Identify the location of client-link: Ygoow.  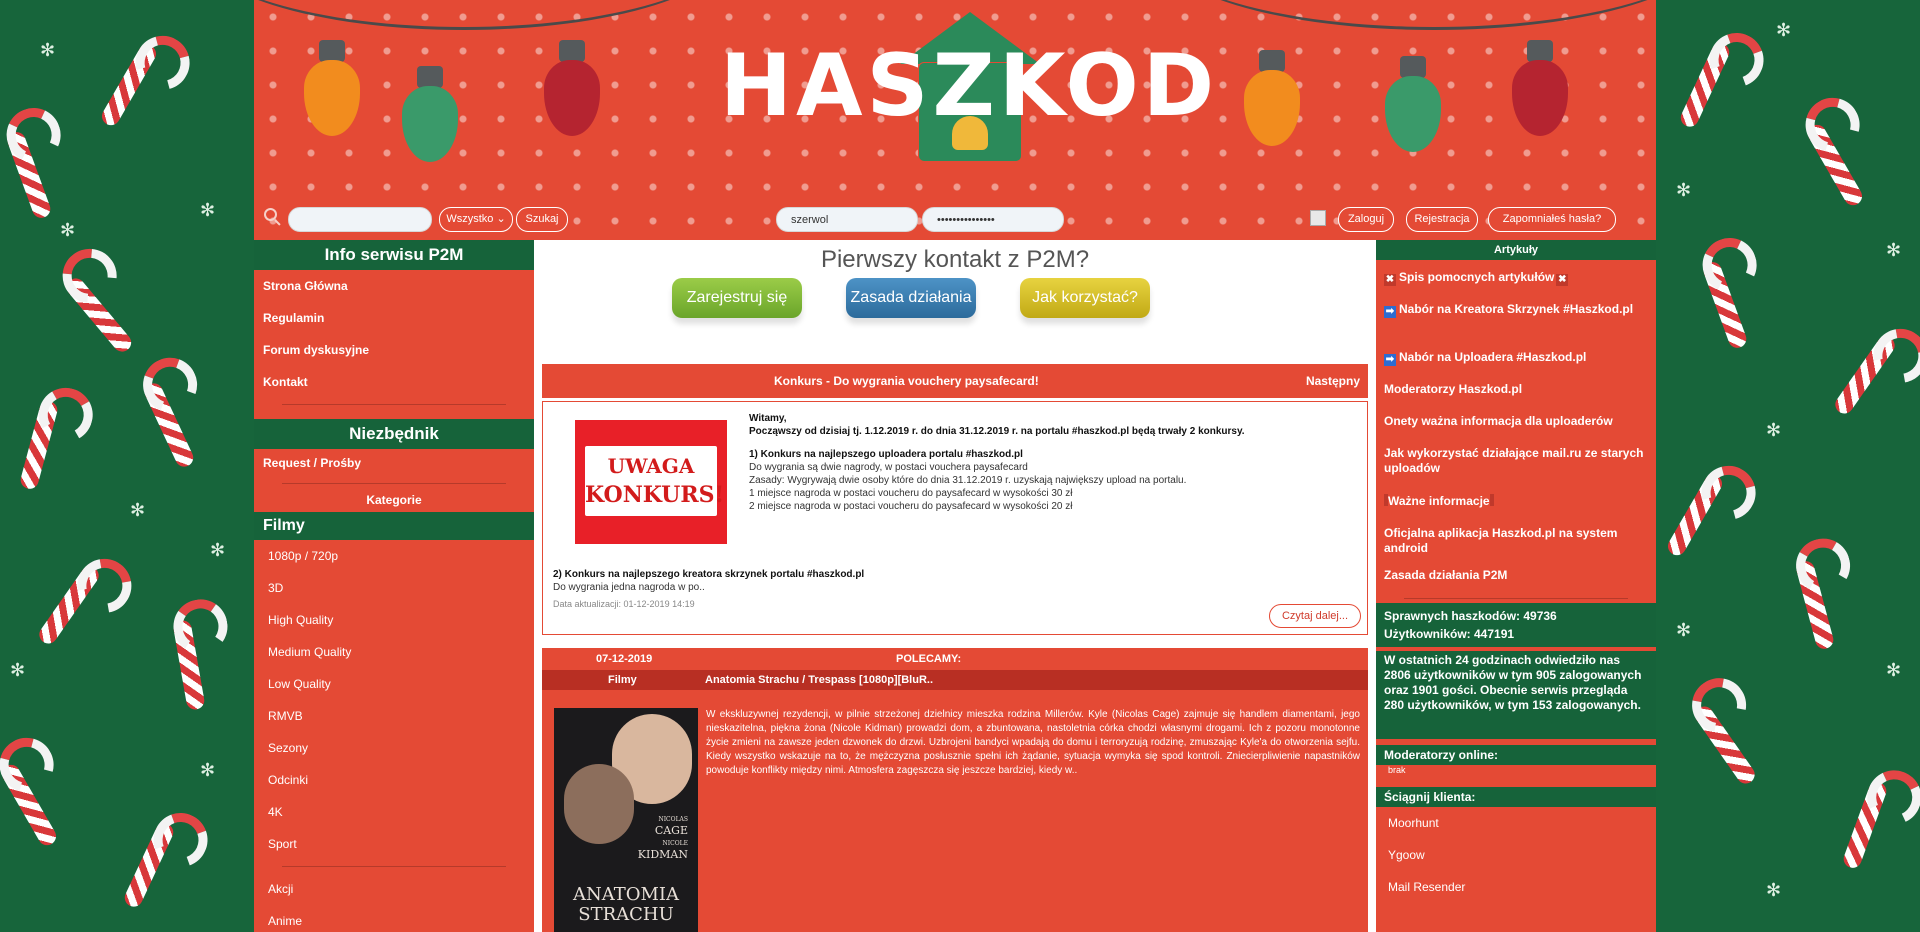
(1516, 855).